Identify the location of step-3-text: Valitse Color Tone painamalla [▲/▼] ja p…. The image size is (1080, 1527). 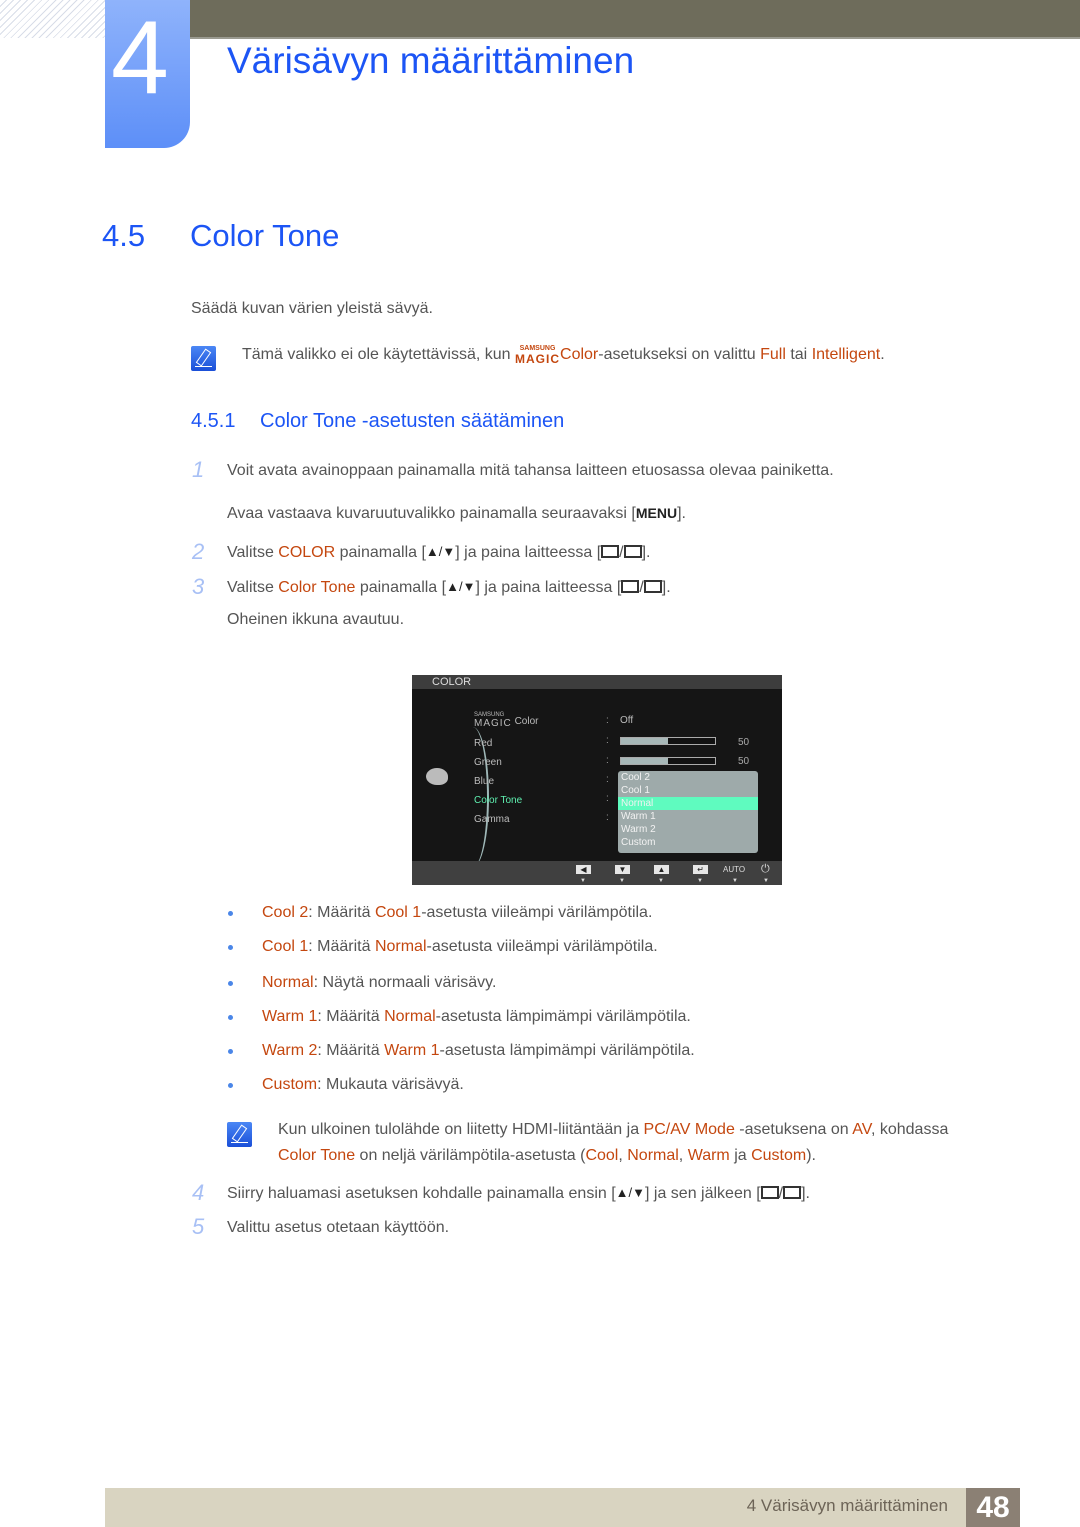
(449, 587).